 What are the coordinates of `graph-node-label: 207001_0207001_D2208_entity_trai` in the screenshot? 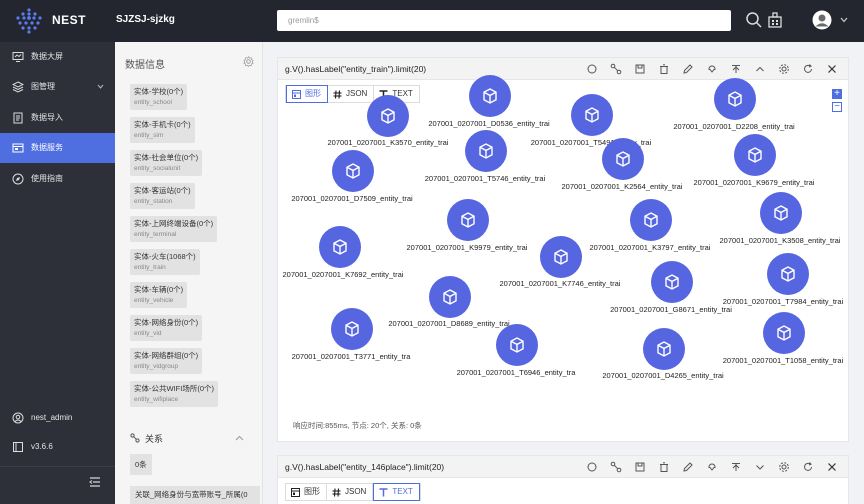 It's located at (734, 126).